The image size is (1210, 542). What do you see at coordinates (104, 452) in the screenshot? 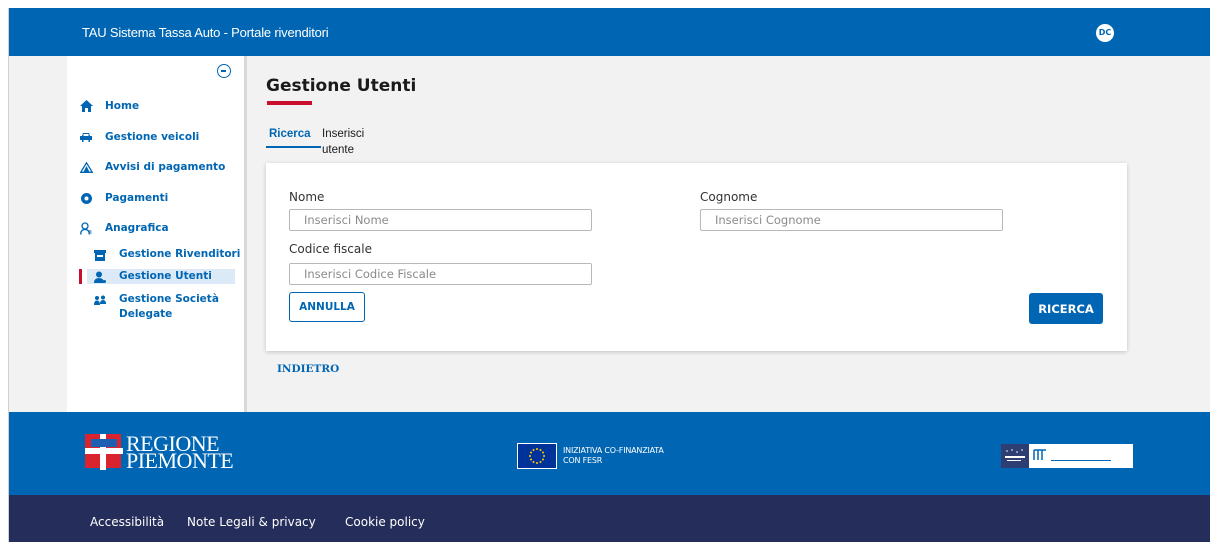
I see `regione-flag-icon` at bounding box center [104, 452].